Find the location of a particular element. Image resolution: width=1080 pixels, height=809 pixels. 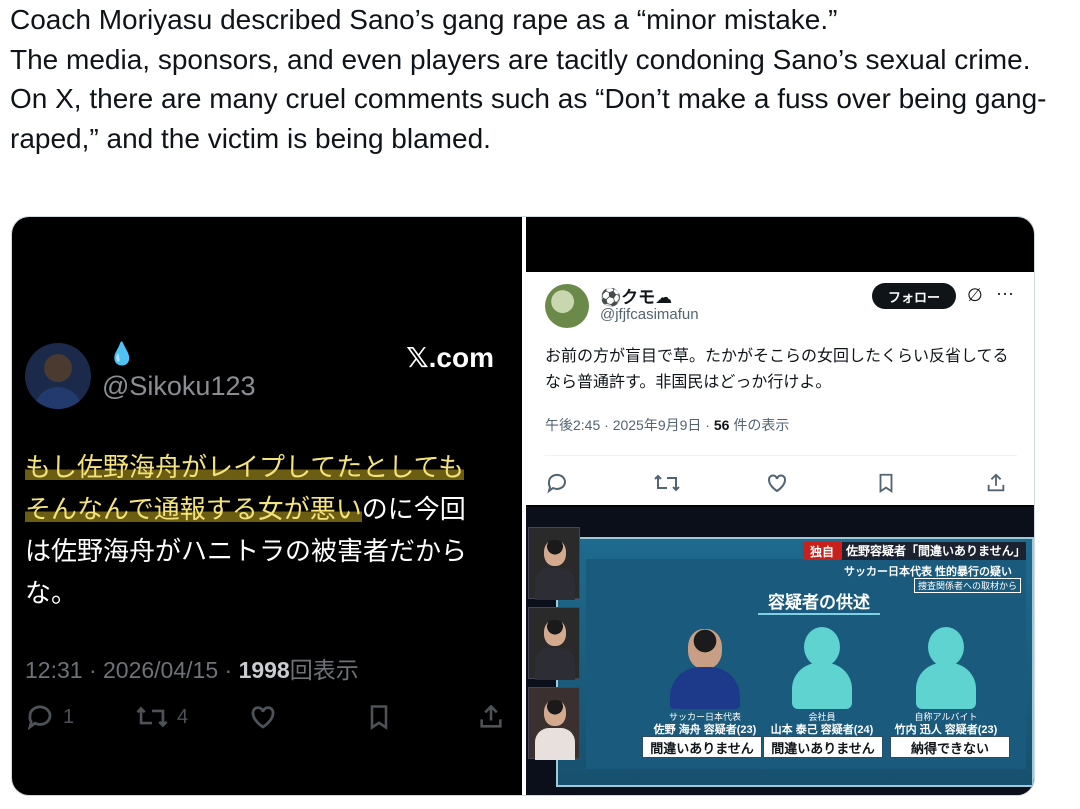

display-name: ⚽クモ☁ is located at coordinates (636, 297).